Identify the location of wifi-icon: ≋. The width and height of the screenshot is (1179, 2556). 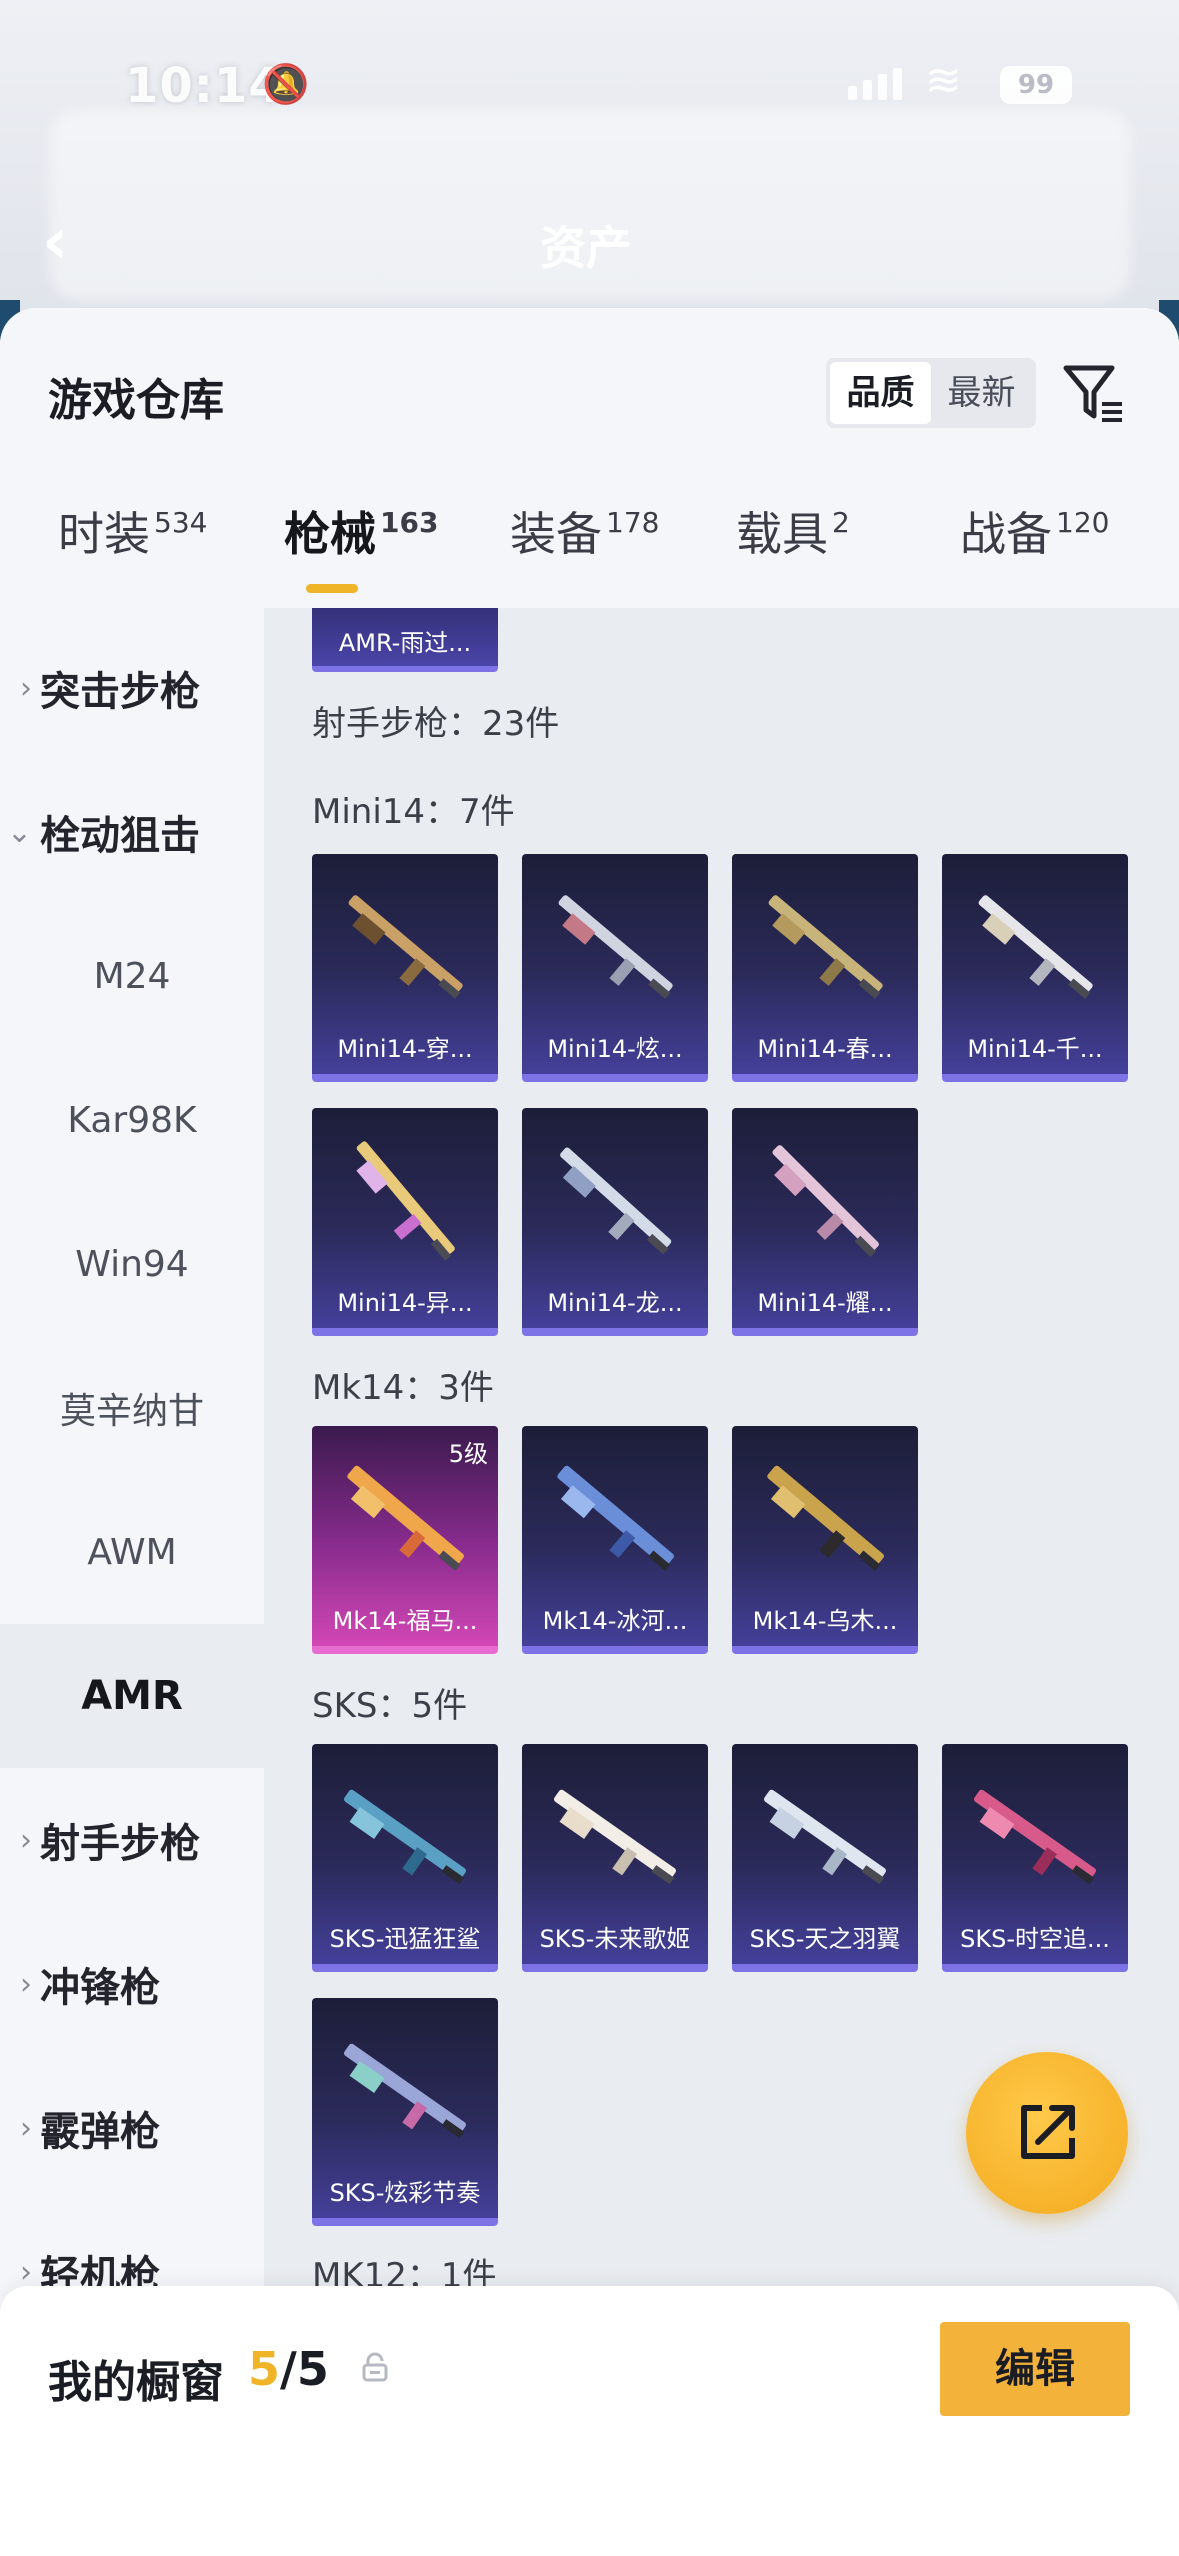
(943, 80).